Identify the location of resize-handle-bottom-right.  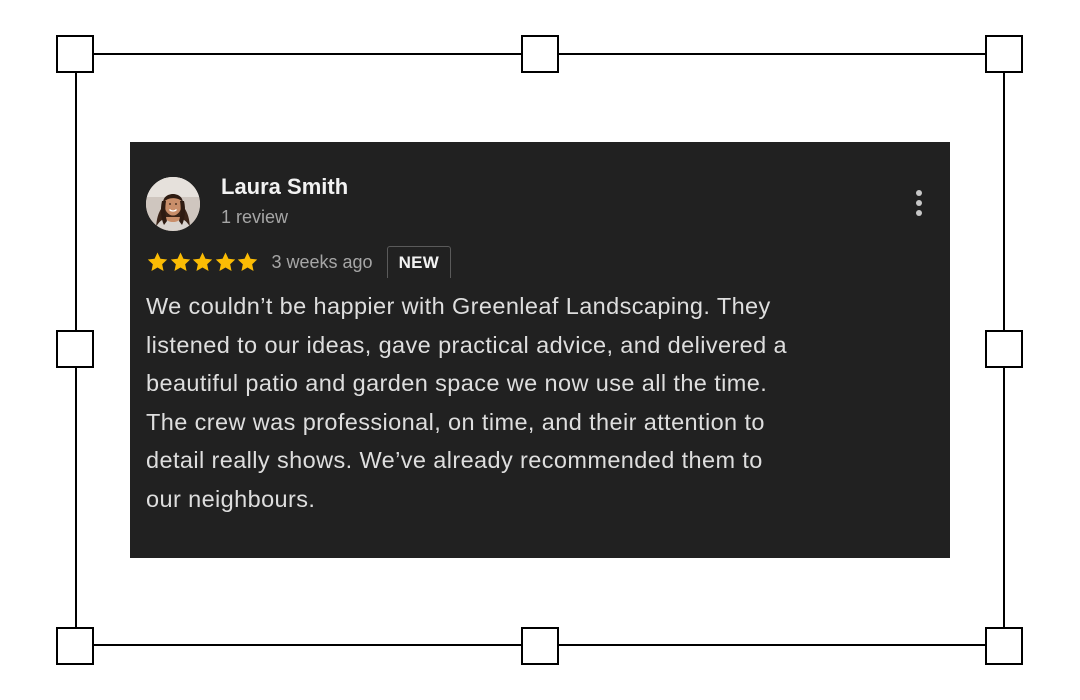
(1004, 646).